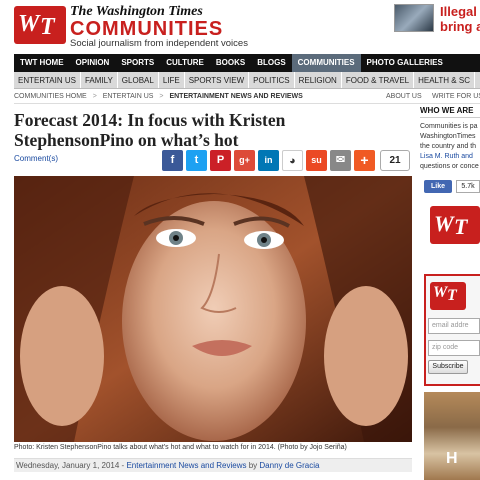  I want to click on subnav-item-health: HEALTH & SC, so click(444, 80).